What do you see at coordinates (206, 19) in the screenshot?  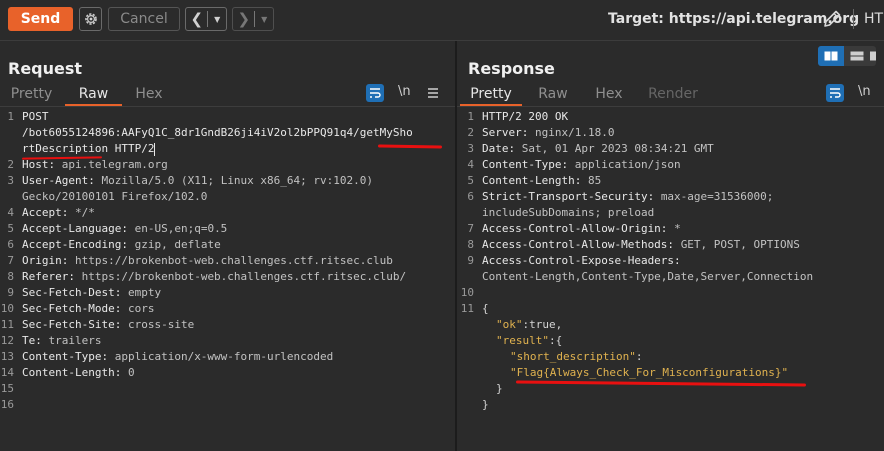 I see `history-back-button: ❮ ▼` at bounding box center [206, 19].